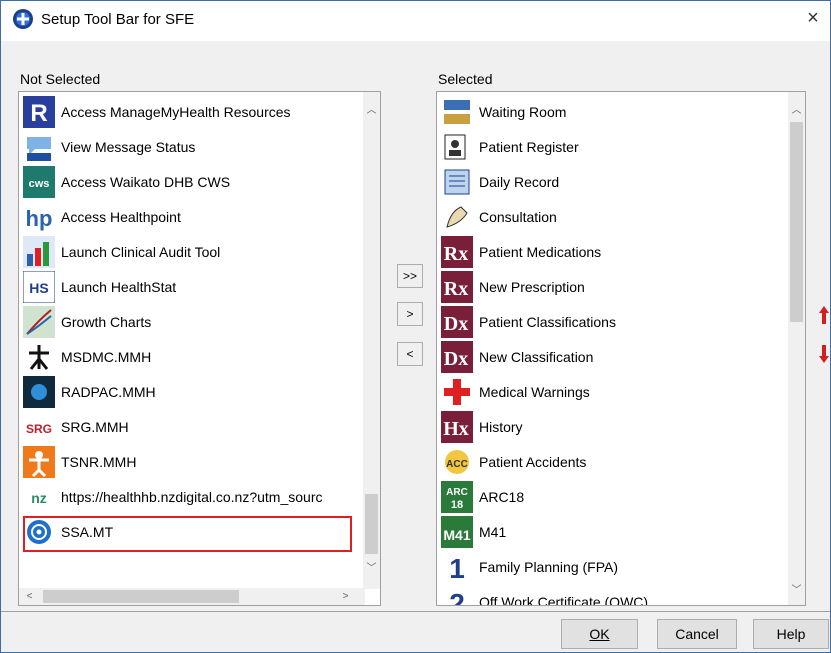  I want to click on not-selected-item: Growth Charts, so click(87, 321).